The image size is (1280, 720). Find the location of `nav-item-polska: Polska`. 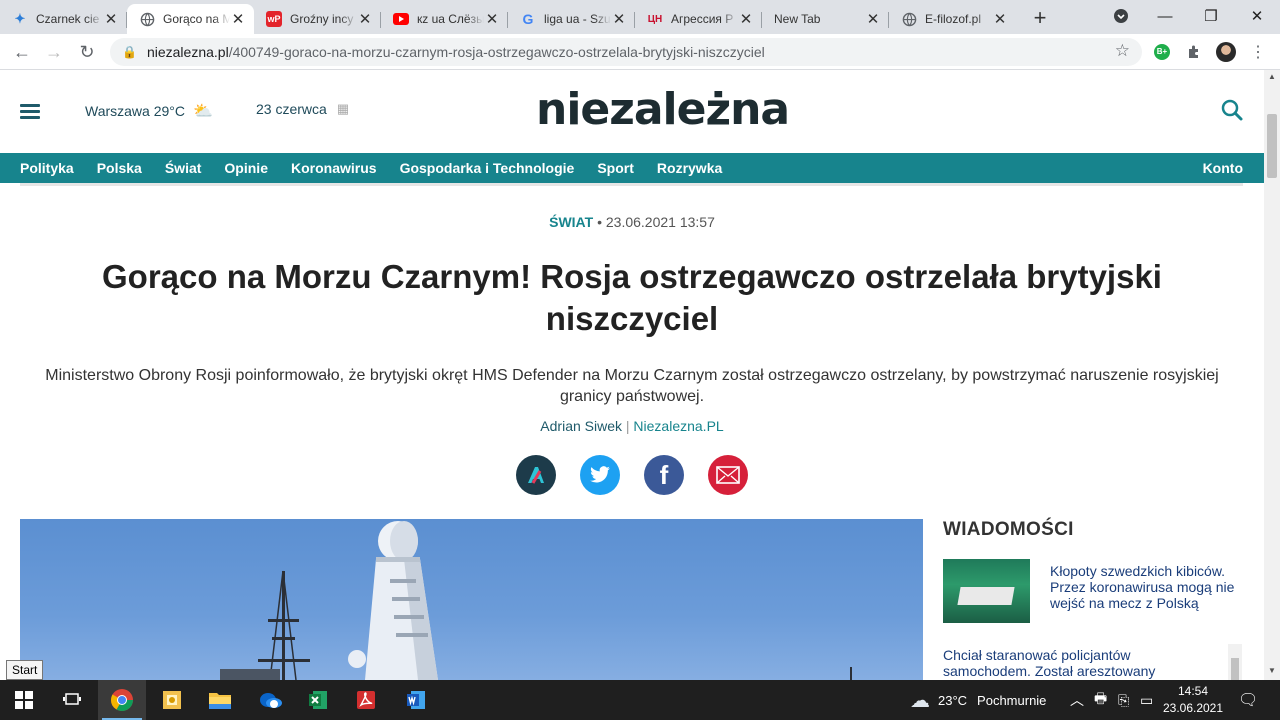

nav-item-polska: Polska is located at coordinates (119, 168).